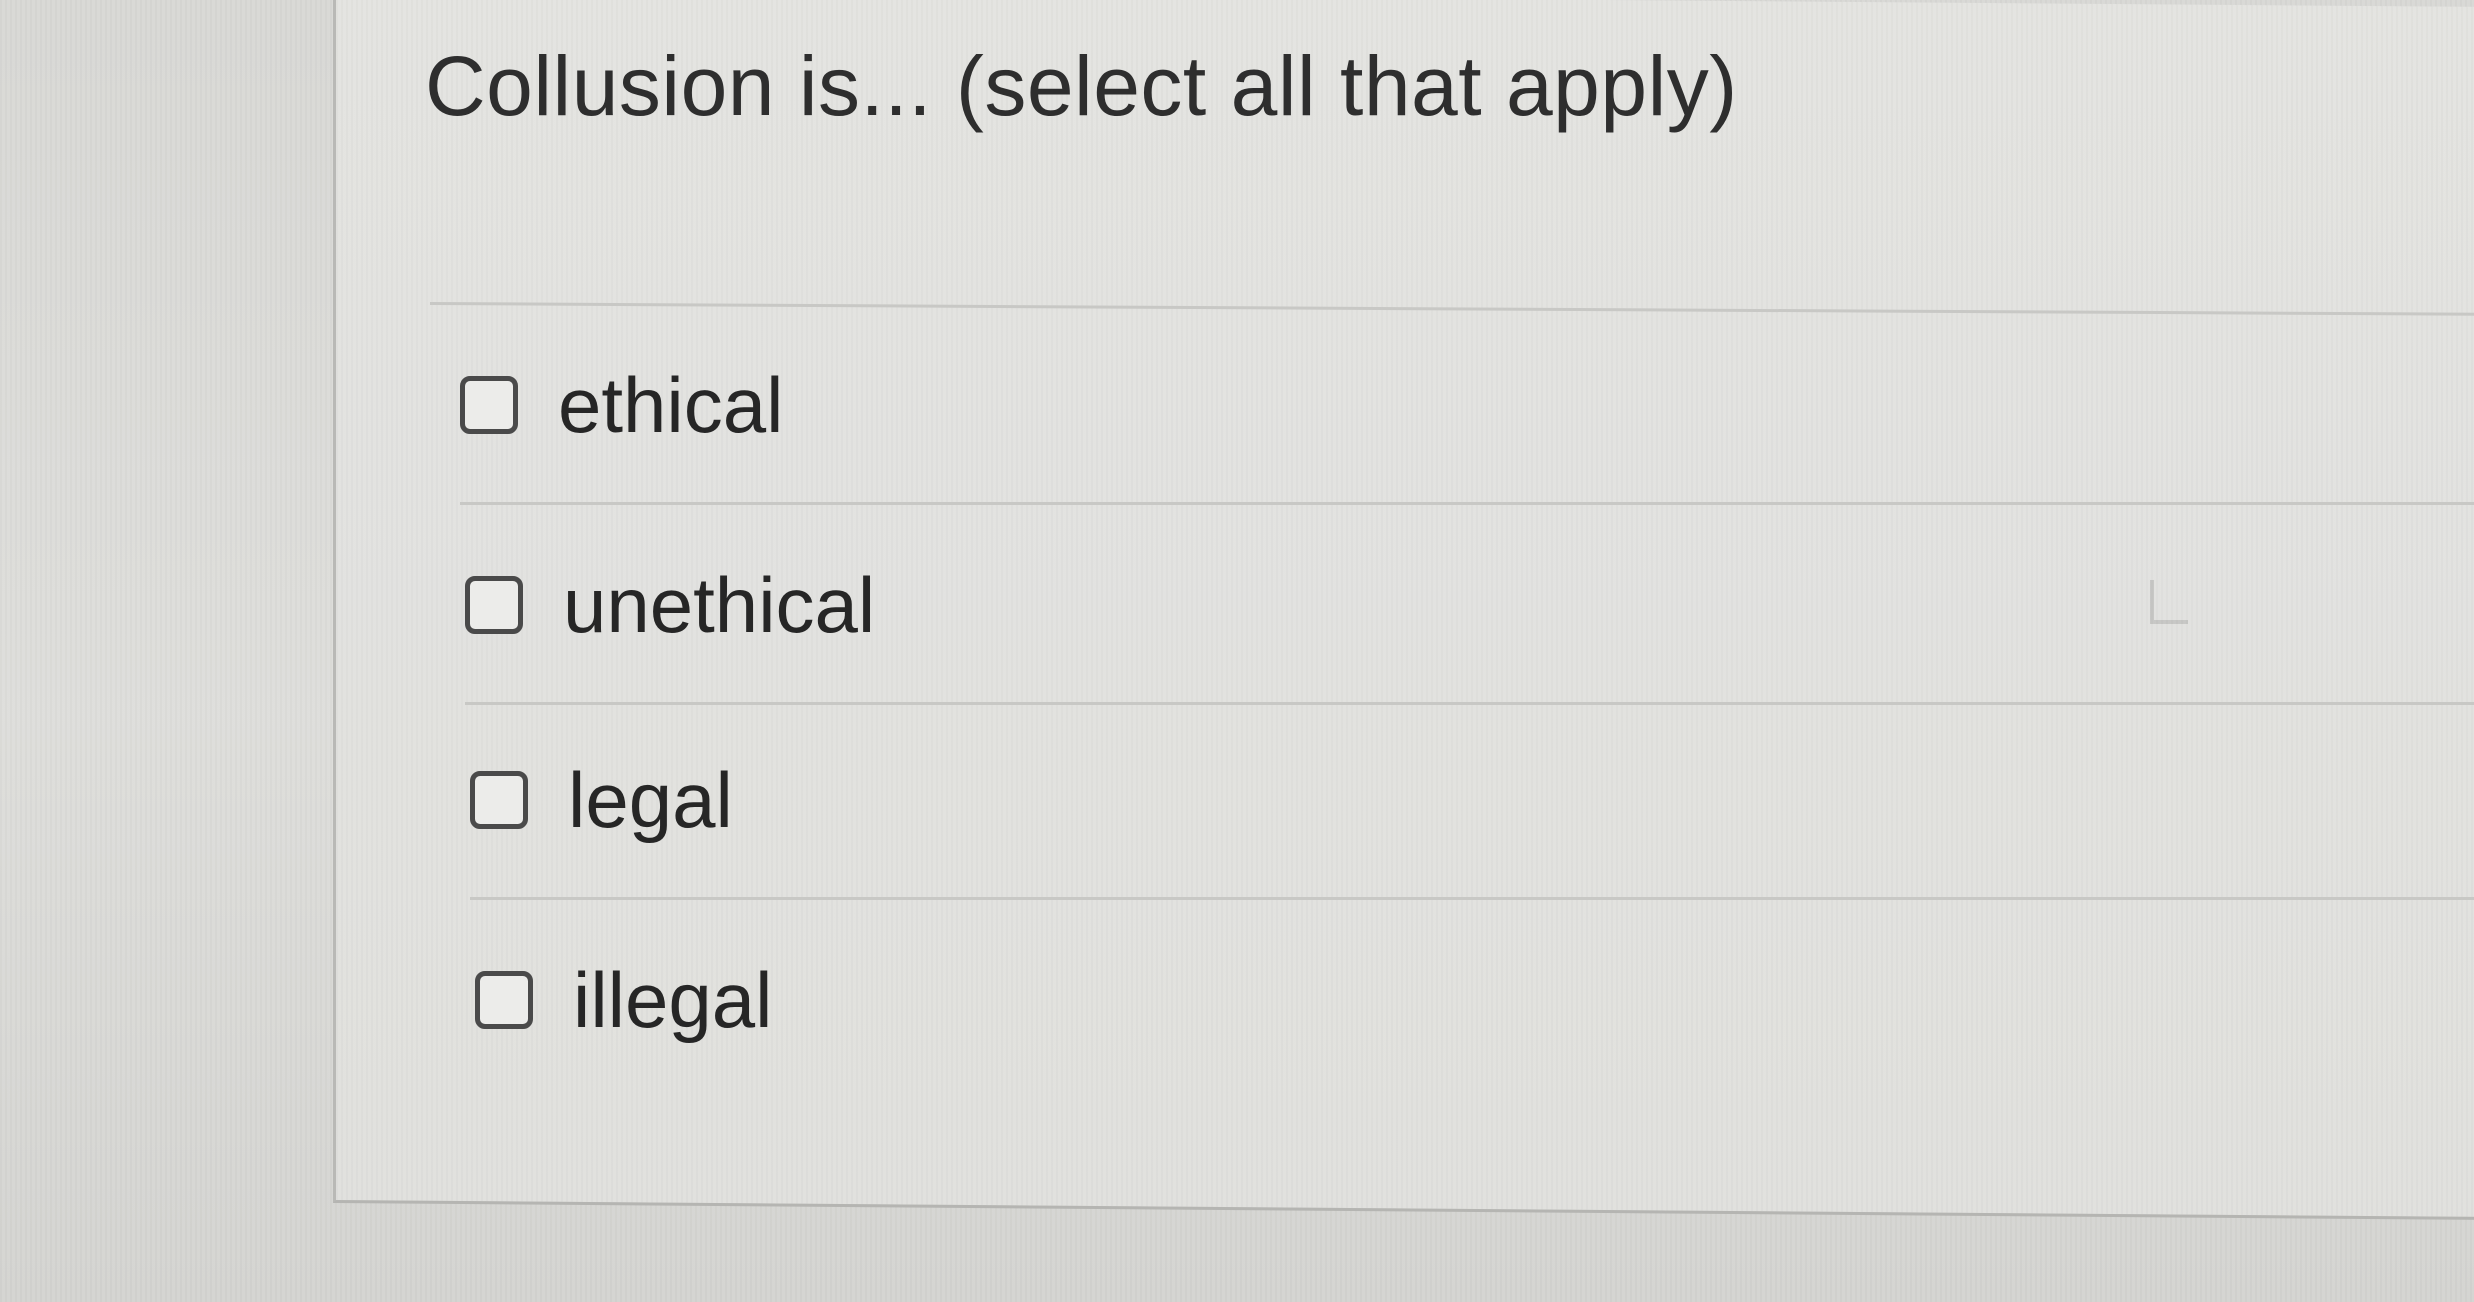  Describe the element at coordinates (670, 405) in the screenshot. I see `answer-label: ethical` at that location.